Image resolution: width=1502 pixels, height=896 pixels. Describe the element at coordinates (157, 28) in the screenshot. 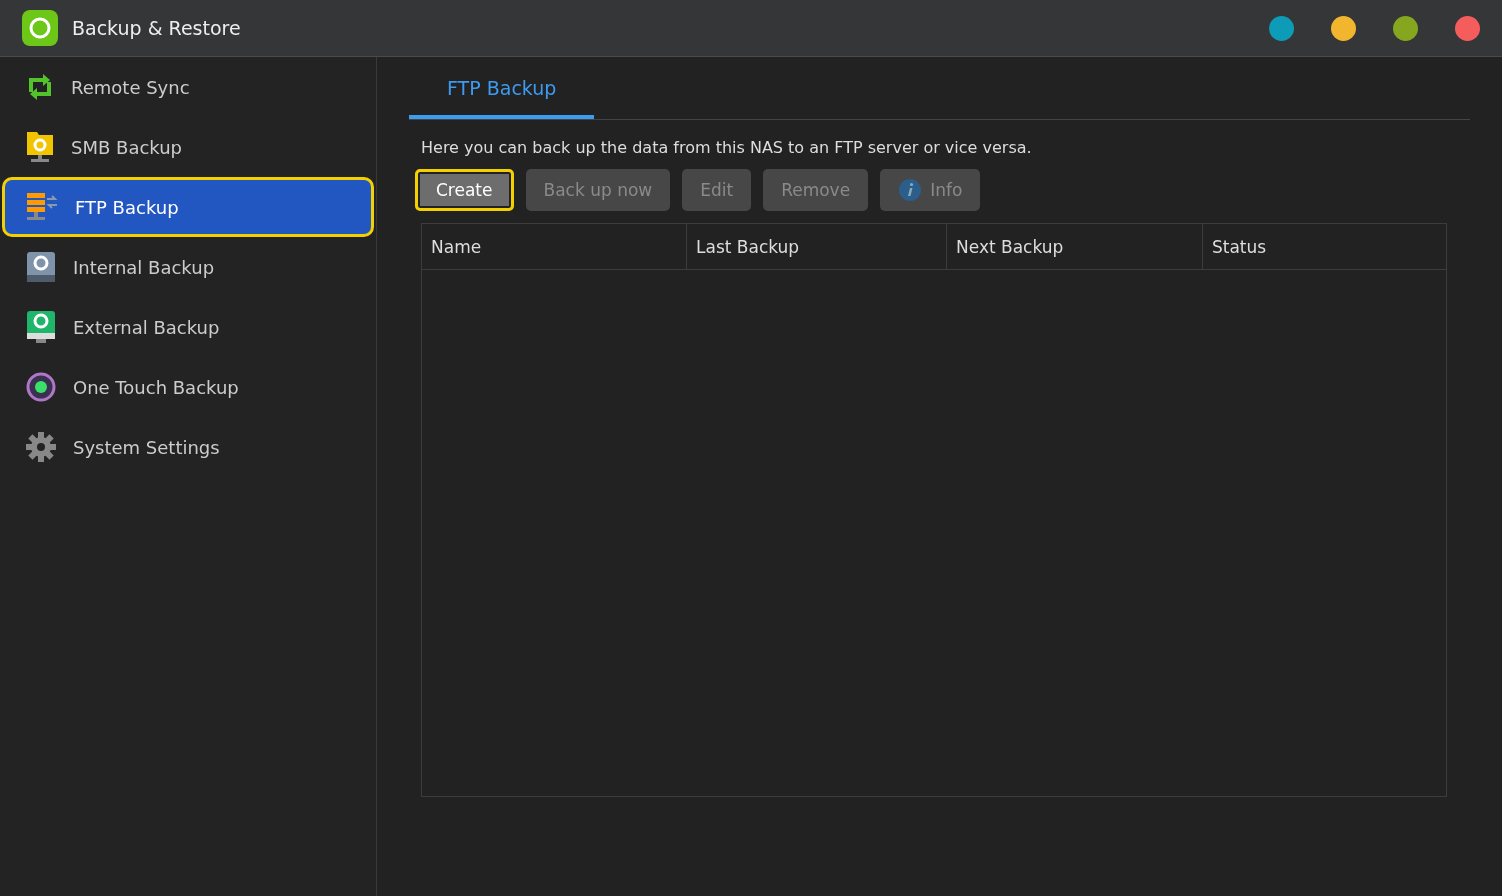

I see `window-title: Backup & Restore` at that location.